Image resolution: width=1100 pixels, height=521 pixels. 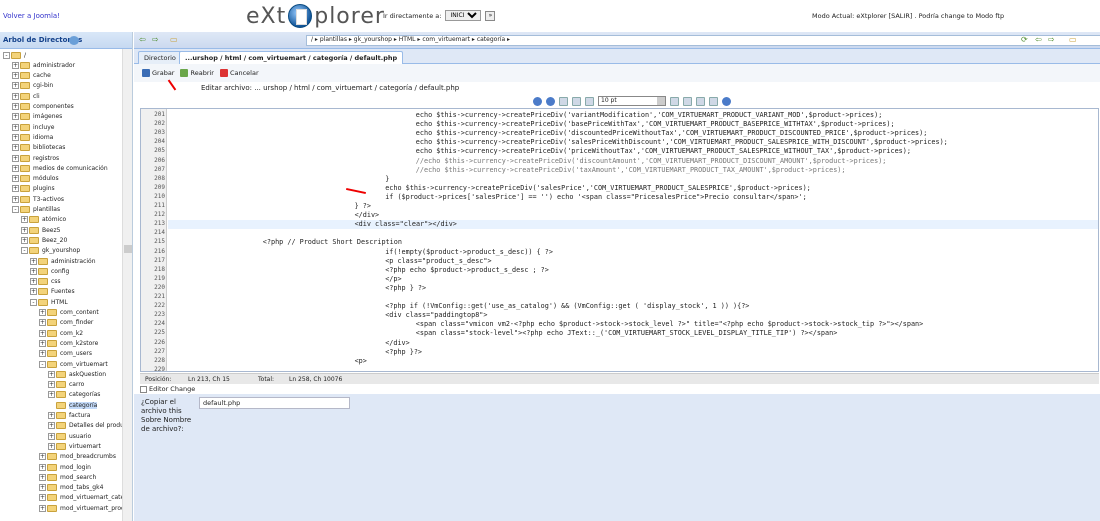 I want to click on search-icon, so click(x=537, y=101).